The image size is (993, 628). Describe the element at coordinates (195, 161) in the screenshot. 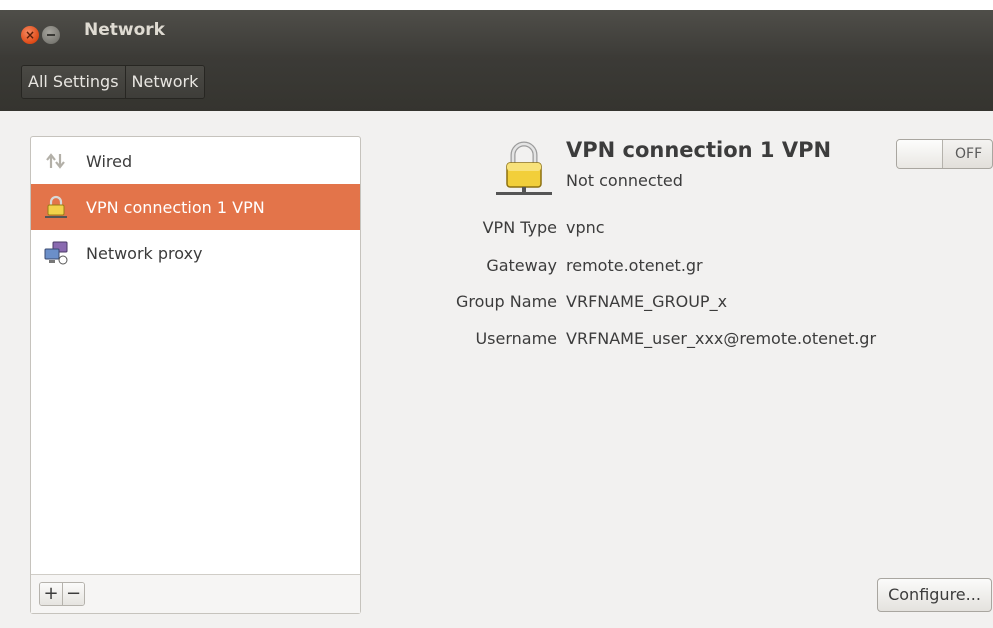

I see `list-item-wired: Wired` at that location.